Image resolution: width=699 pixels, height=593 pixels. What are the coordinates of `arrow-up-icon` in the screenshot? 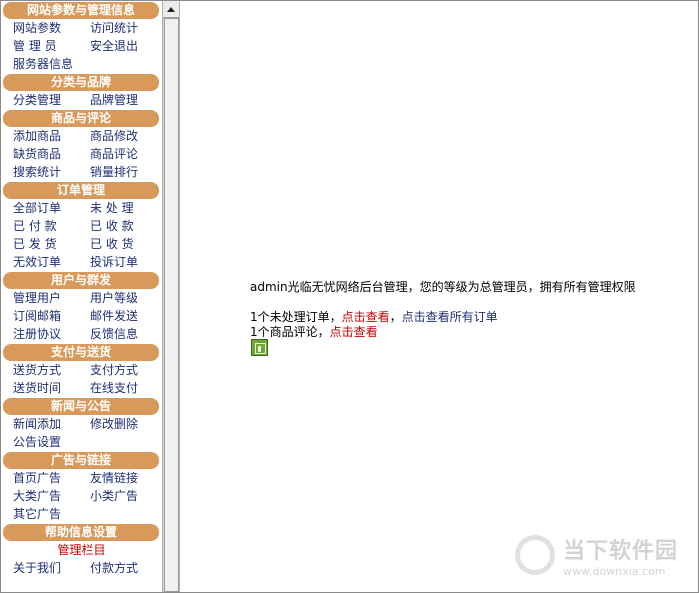 It's located at (171, 9).